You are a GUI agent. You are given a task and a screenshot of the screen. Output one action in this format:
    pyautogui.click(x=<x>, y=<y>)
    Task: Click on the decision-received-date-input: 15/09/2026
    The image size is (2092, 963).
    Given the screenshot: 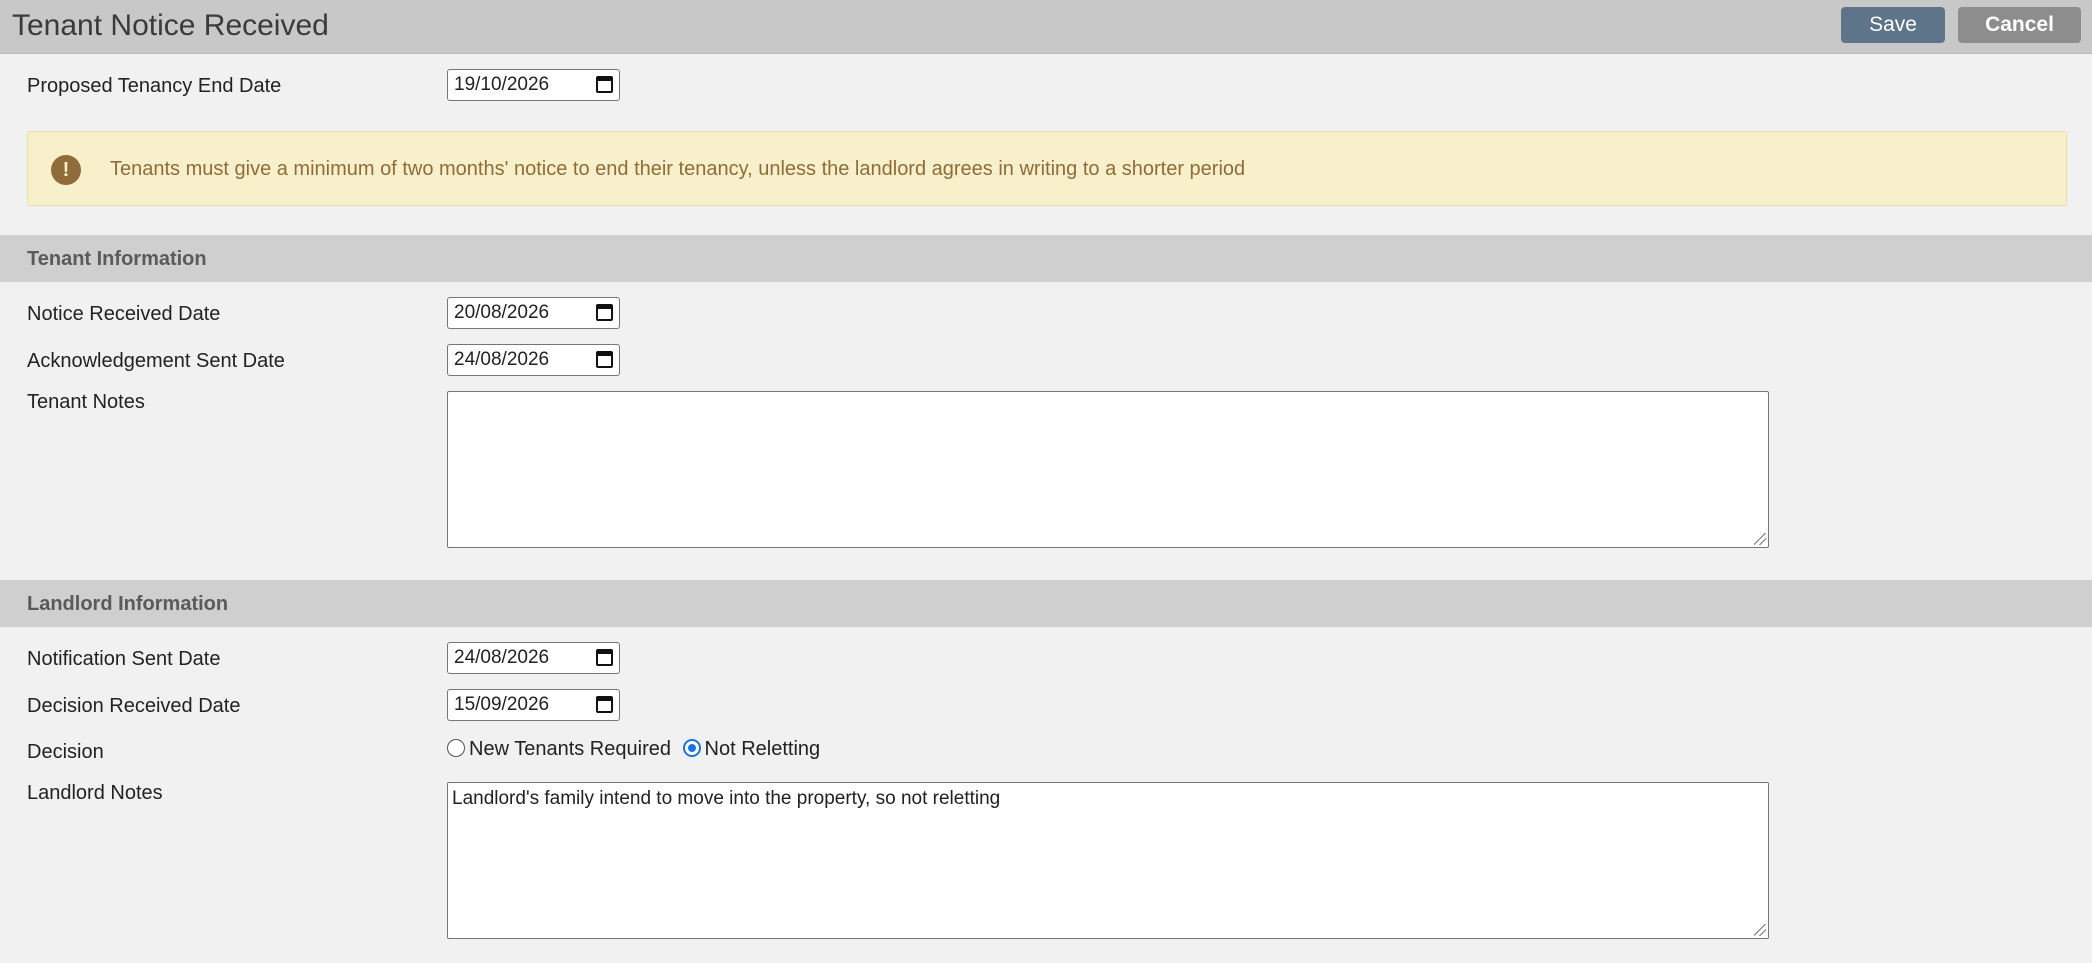 What is the action you would take?
    pyautogui.click(x=533, y=705)
    